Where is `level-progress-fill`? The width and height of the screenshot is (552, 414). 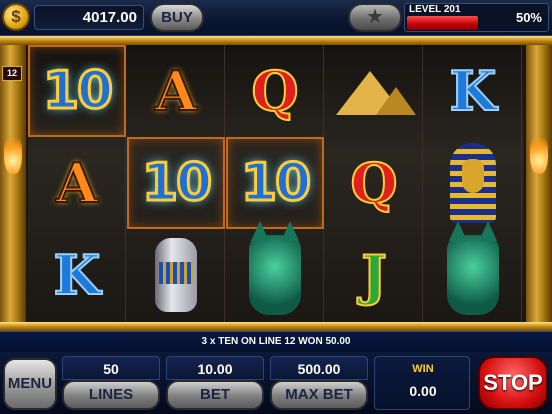 level-progress-fill is located at coordinates (442, 23).